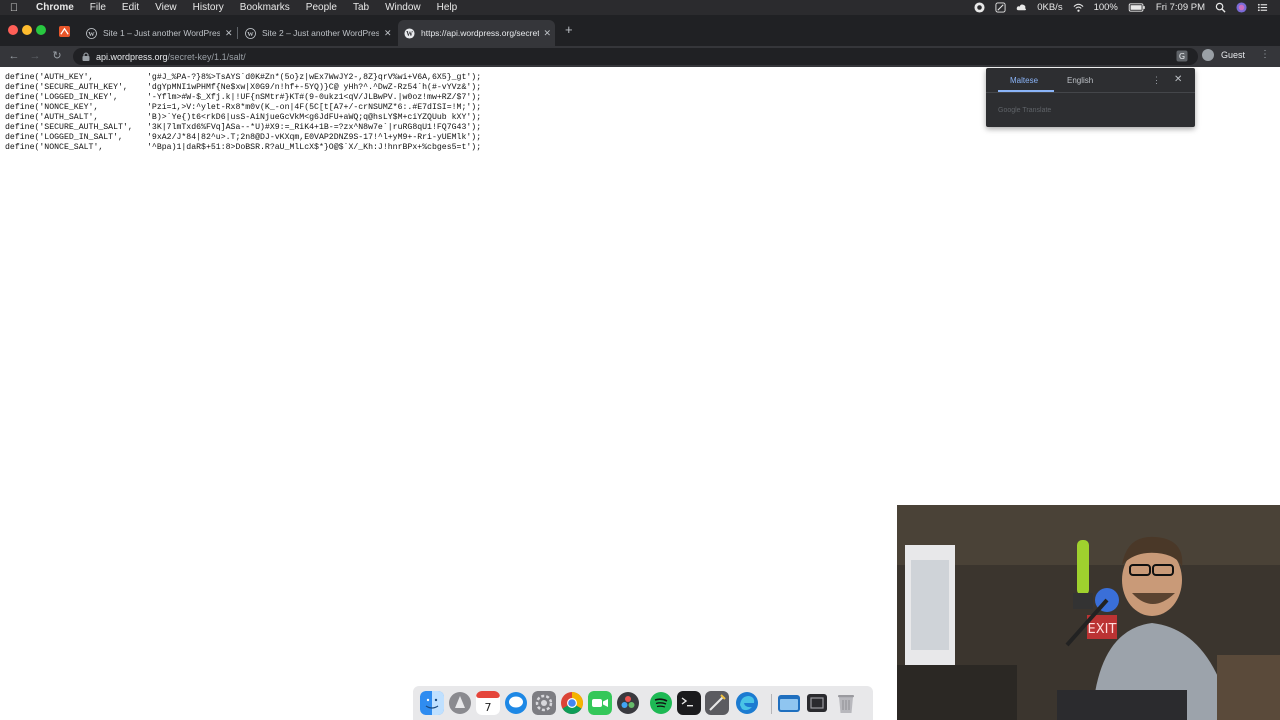 Image resolution: width=1280 pixels, height=720 pixels. Describe the element at coordinates (817, 703) in the screenshot. I see `screen-capture-icon` at that location.